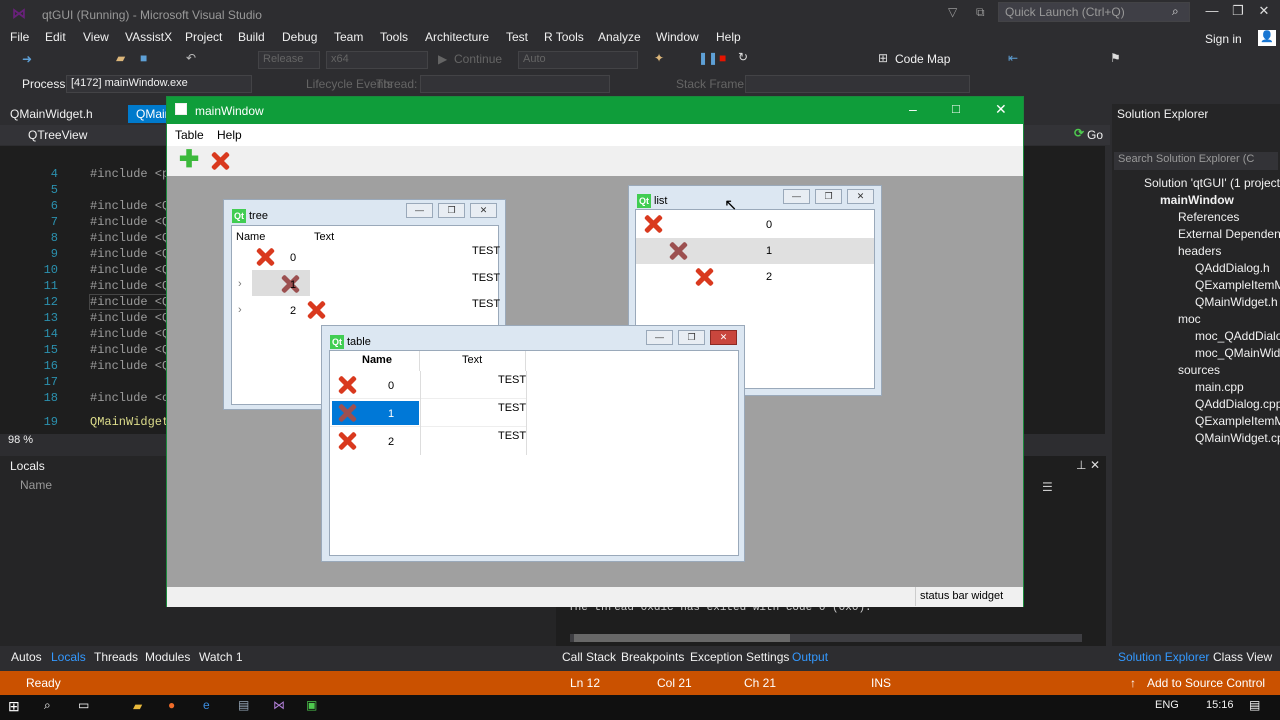 This screenshot has height=720, width=1280. I want to click on restore-button: ❐, so click(1238, 13).